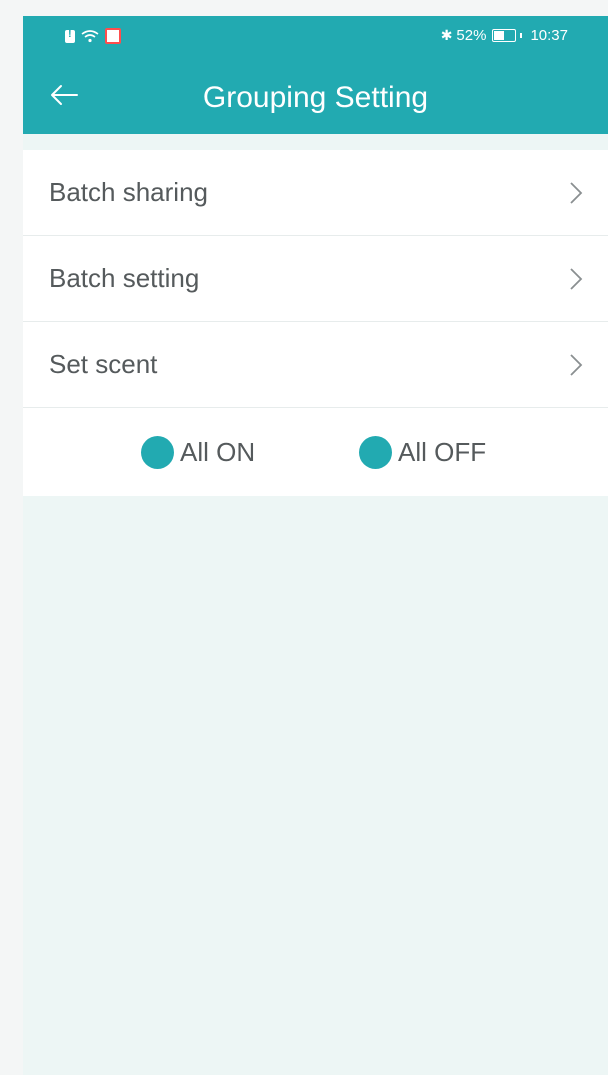  I want to click on app-bar: ✱ 52% 10:37 Grouping Setting, so click(315, 75).